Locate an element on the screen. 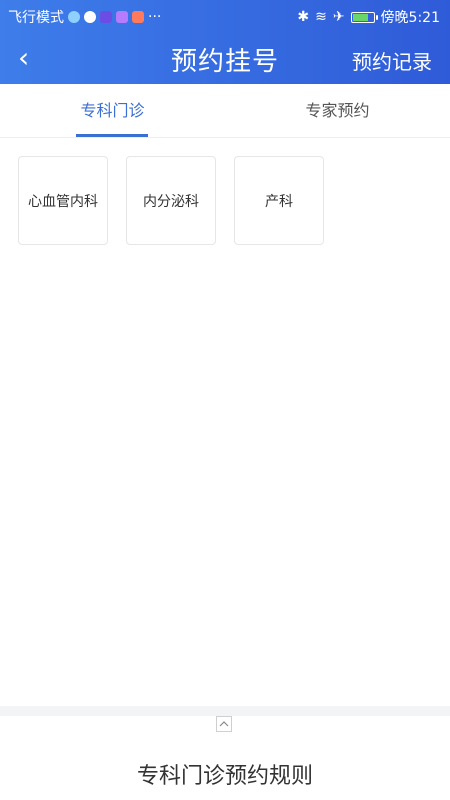 The image size is (450, 800). tab-label: 专家预约 is located at coordinates (337, 110).